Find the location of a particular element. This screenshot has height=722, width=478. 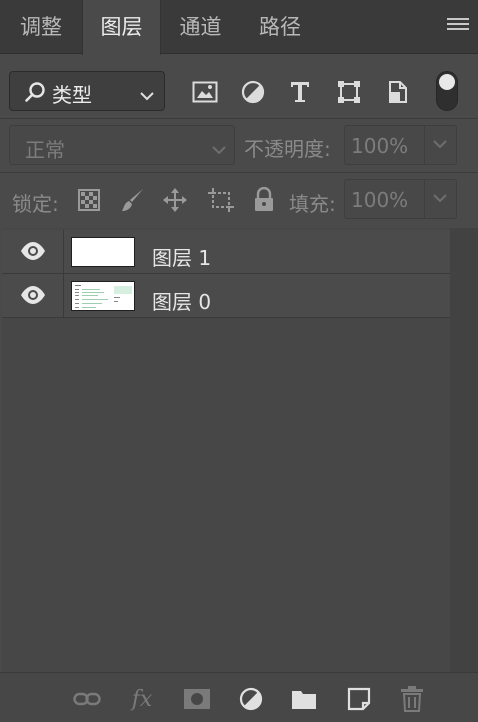

document-preview-image is located at coordinates (103, 296).